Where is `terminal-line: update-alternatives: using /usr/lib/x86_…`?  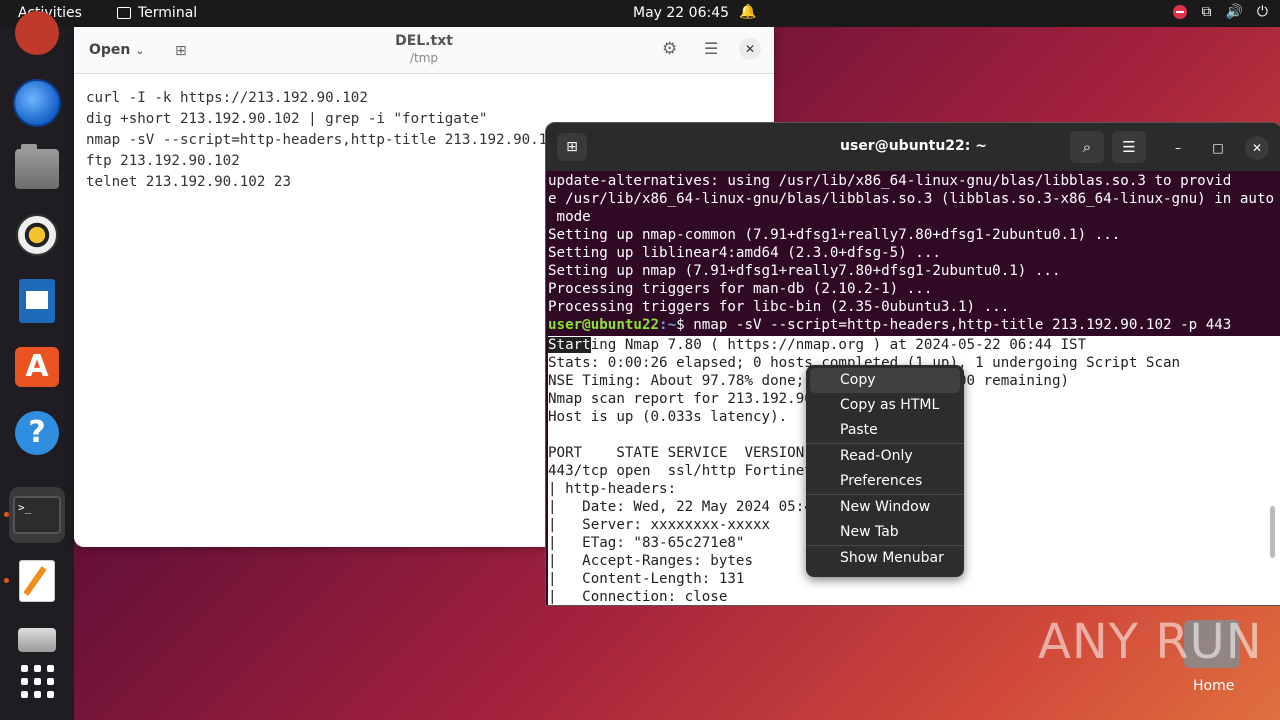 terminal-line: update-alternatives: using /usr/lib/x86_… is located at coordinates (890, 181).